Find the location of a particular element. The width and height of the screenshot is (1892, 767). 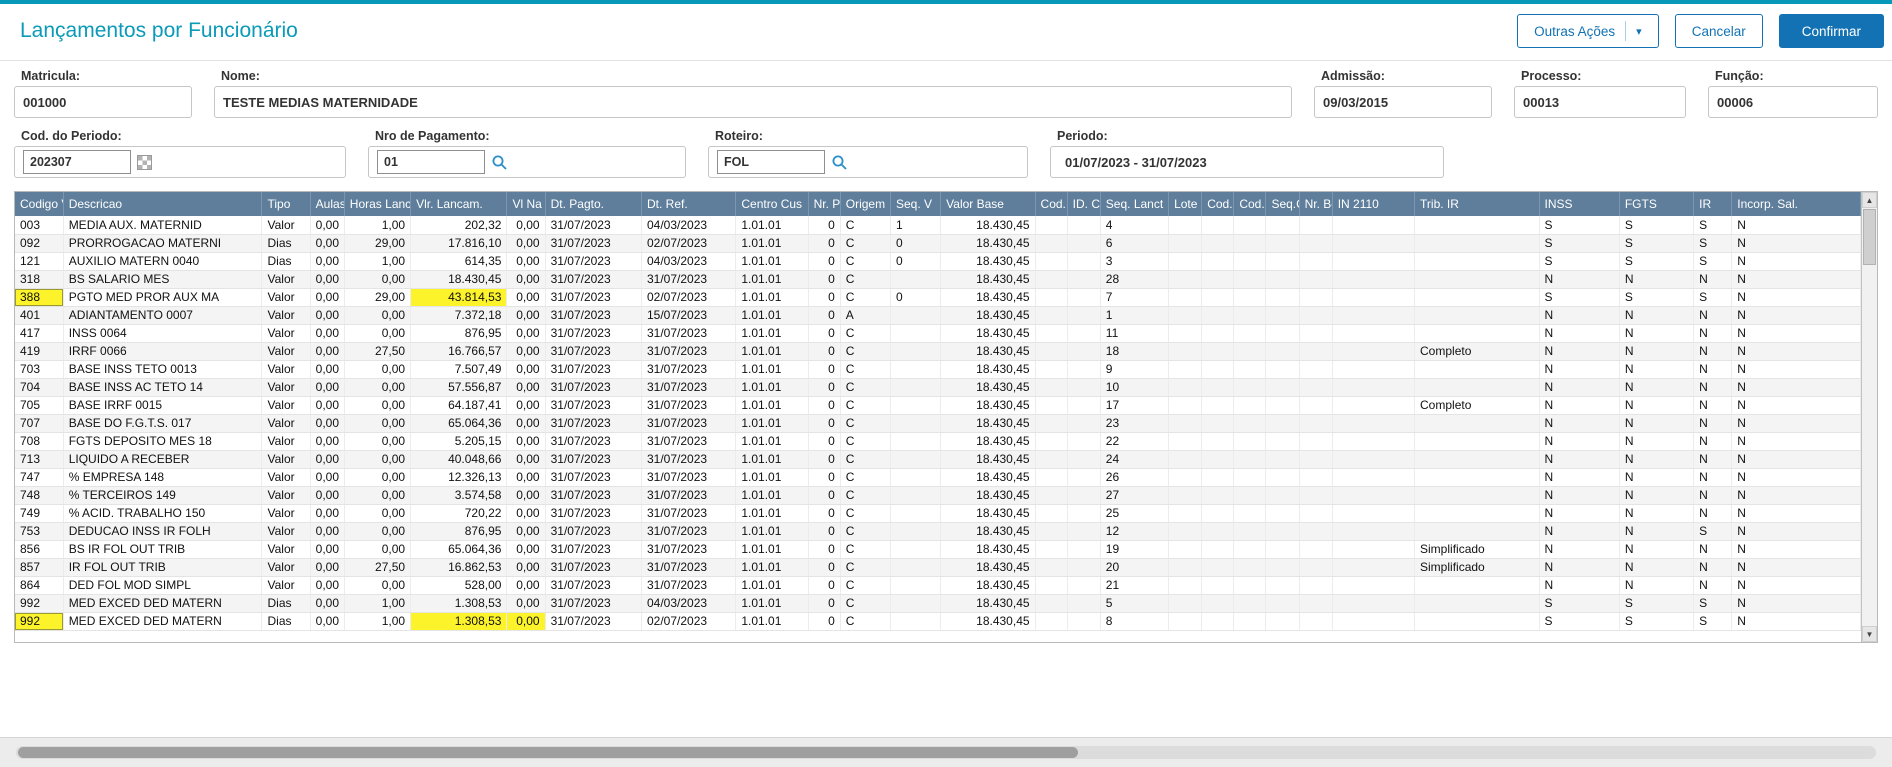

nro-pagamento-input is located at coordinates (431, 162).